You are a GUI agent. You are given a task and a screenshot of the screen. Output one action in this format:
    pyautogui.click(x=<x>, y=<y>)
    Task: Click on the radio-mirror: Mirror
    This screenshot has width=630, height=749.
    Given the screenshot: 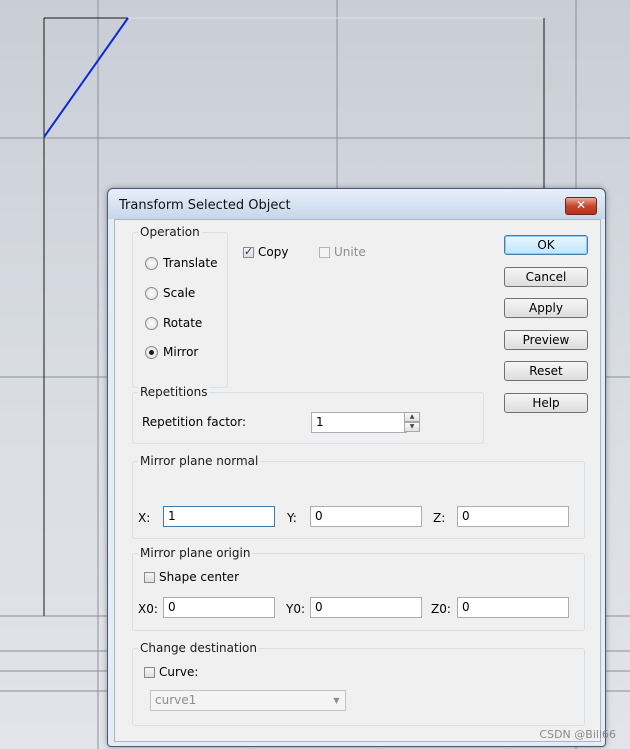 What is the action you would take?
    pyautogui.click(x=171, y=352)
    